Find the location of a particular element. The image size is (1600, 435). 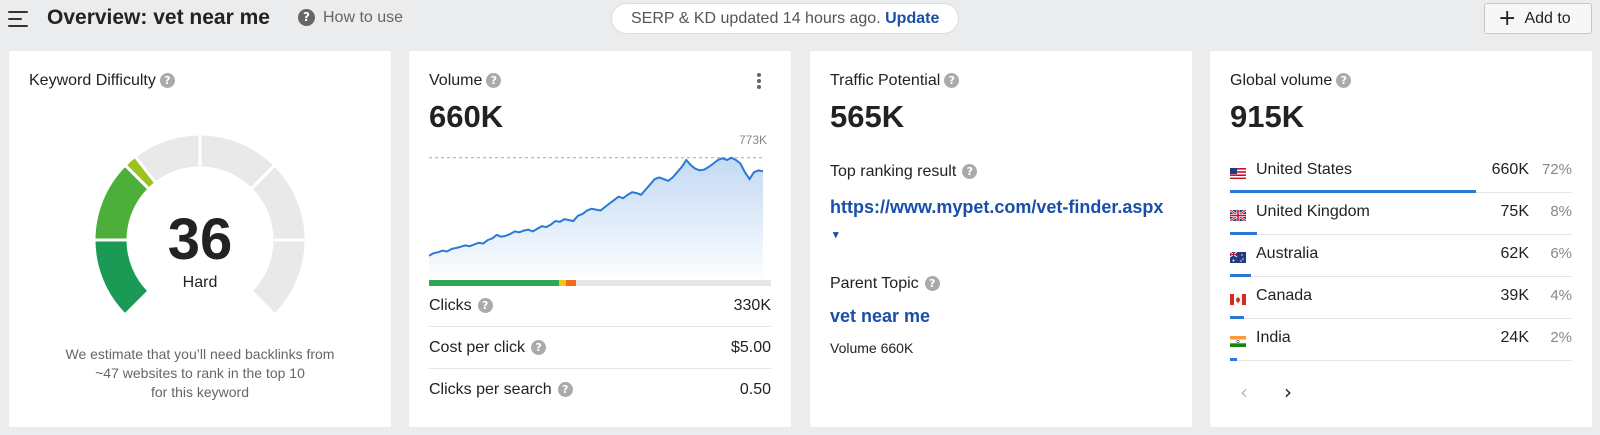

country-row-au: Australia 62K 6% is located at coordinates (1401, 256).